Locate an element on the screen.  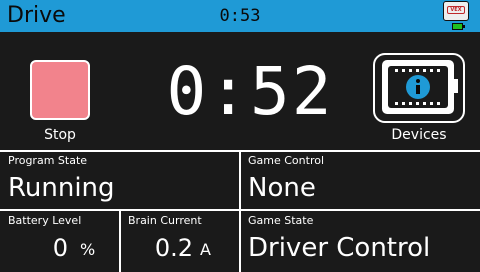
battery-tip is located at coordinates (464, 26).